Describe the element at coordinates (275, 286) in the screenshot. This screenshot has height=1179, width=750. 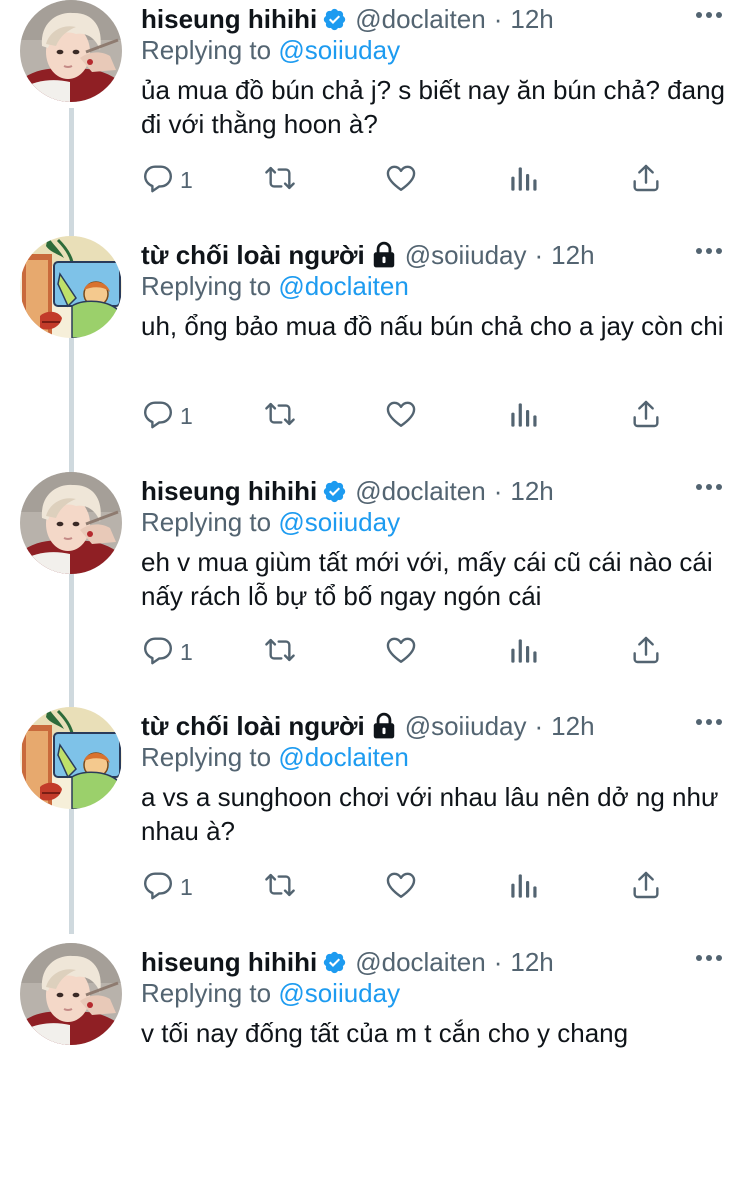
I see `replying-to: Replying to @doclaiten` at that location.